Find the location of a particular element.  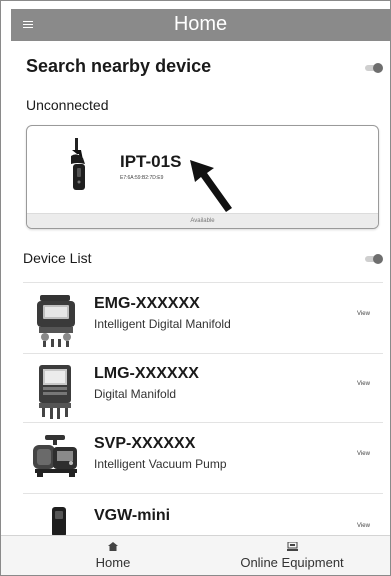

search-nearby-toggle is located at coordinates (374, 68).